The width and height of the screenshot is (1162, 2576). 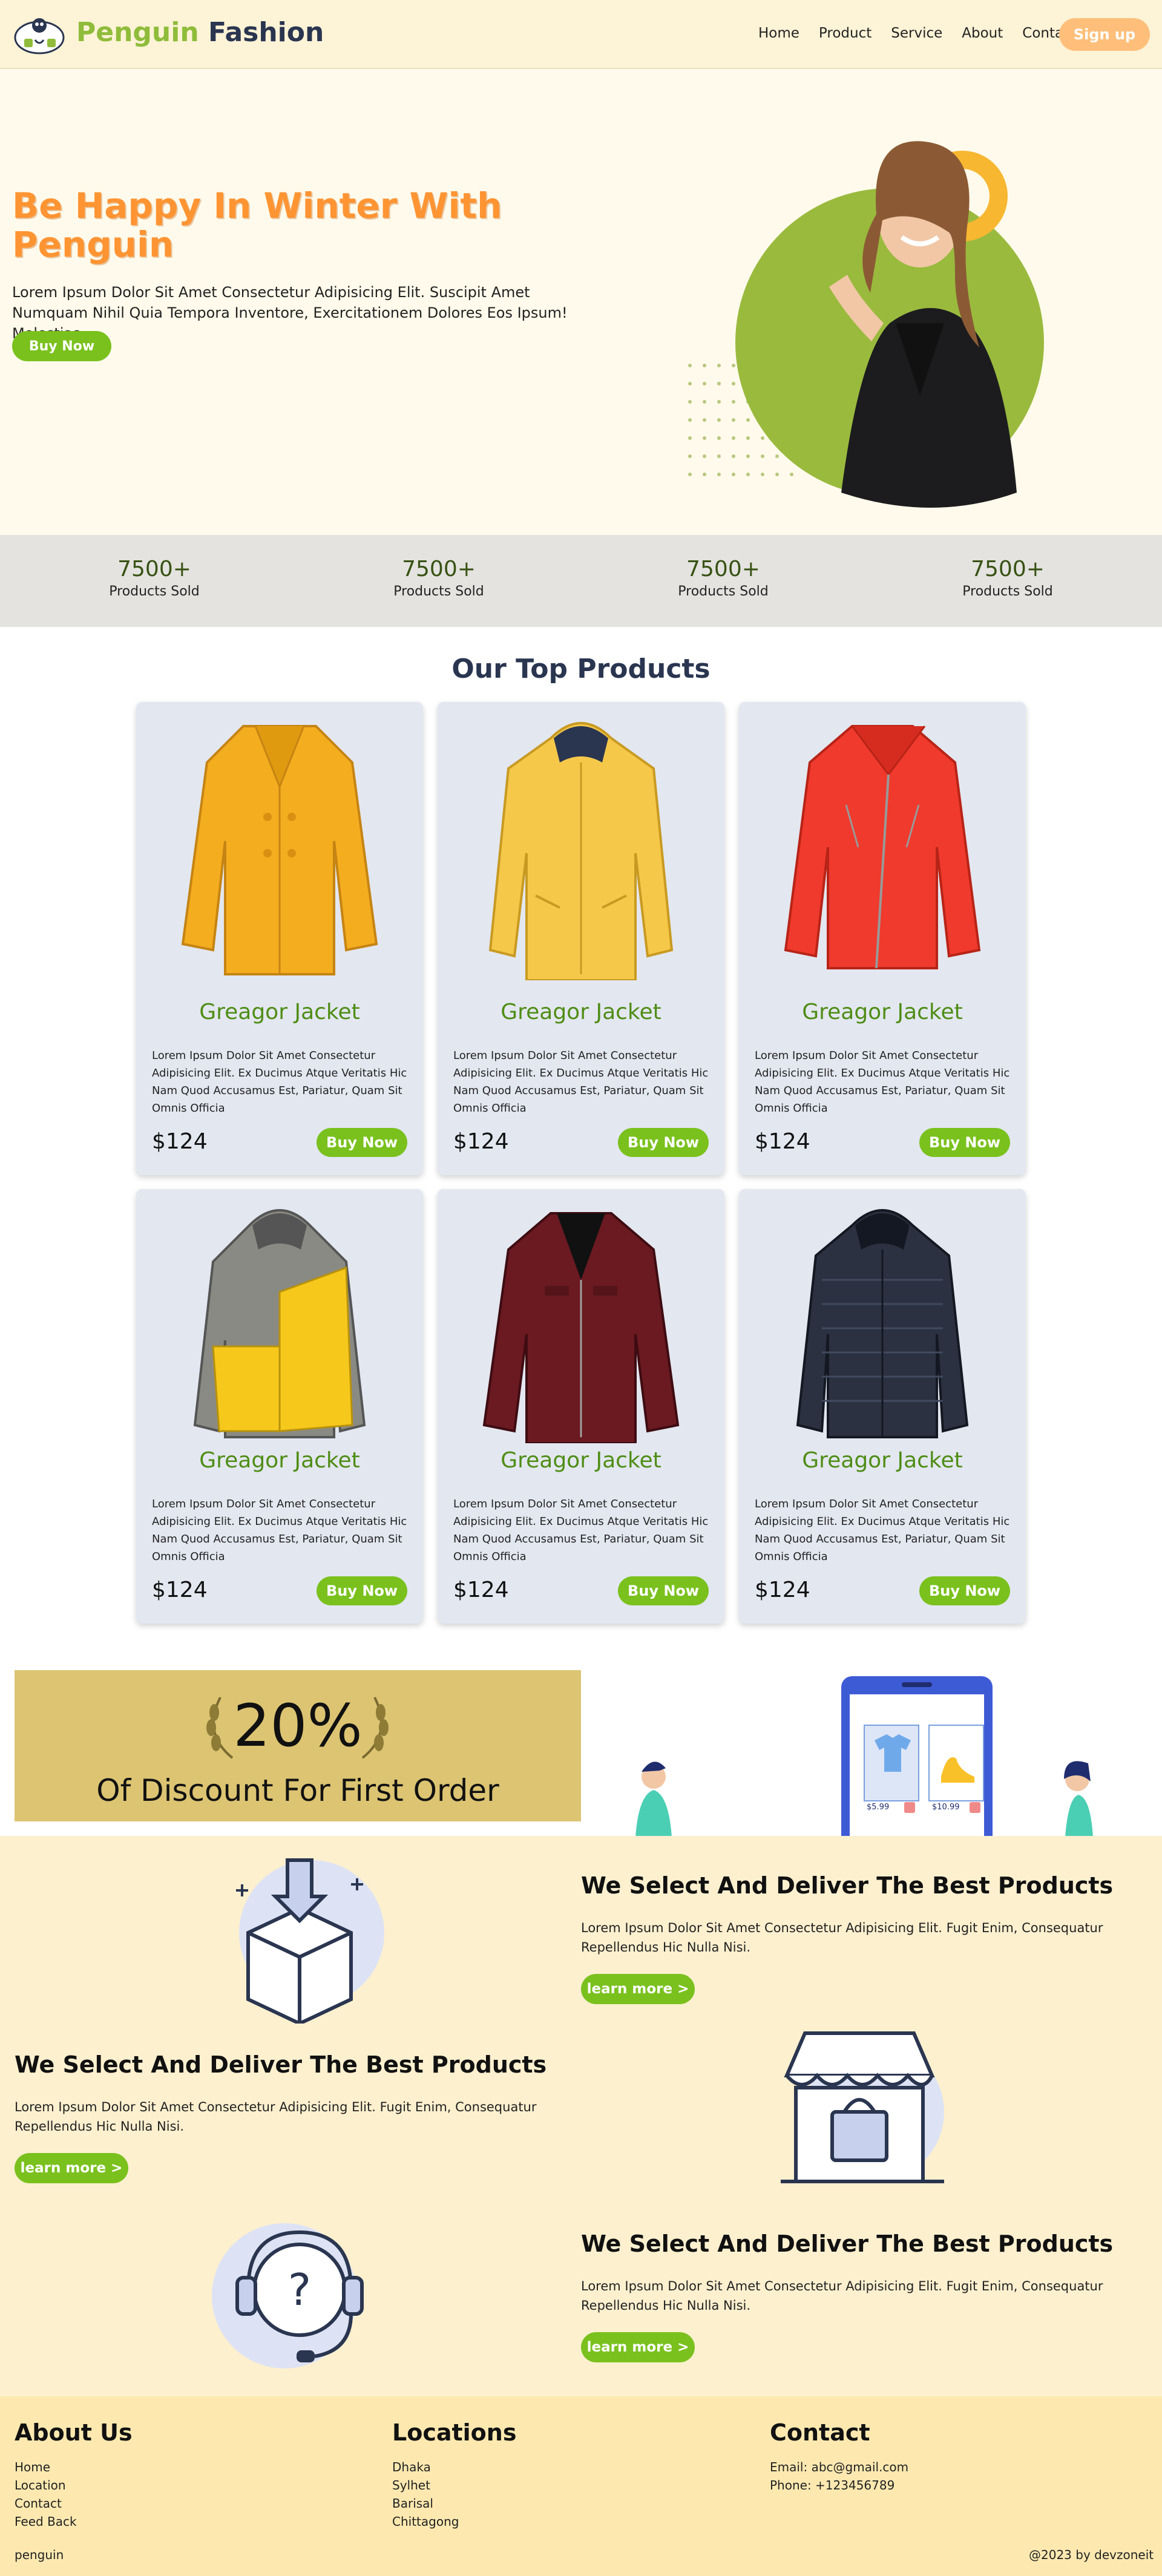 What do you see at coordinates (820, 2432) in the screenshot?
I see `footer-contact-title: Contact` at bounding box center [820, 2432].